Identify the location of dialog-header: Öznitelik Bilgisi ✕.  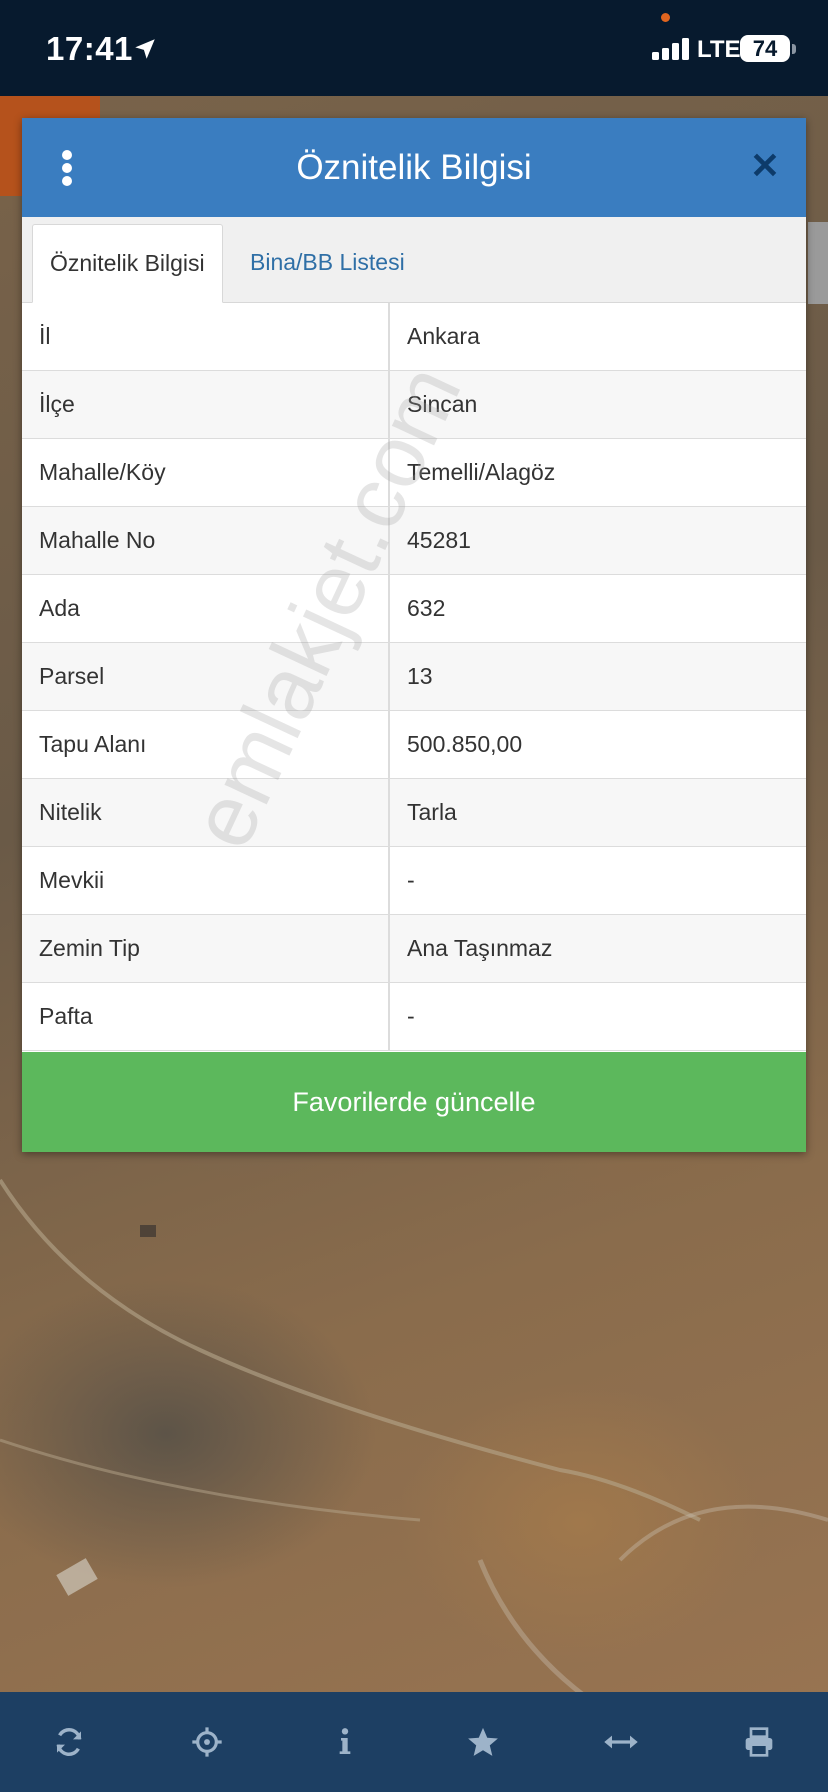
(414, 167).